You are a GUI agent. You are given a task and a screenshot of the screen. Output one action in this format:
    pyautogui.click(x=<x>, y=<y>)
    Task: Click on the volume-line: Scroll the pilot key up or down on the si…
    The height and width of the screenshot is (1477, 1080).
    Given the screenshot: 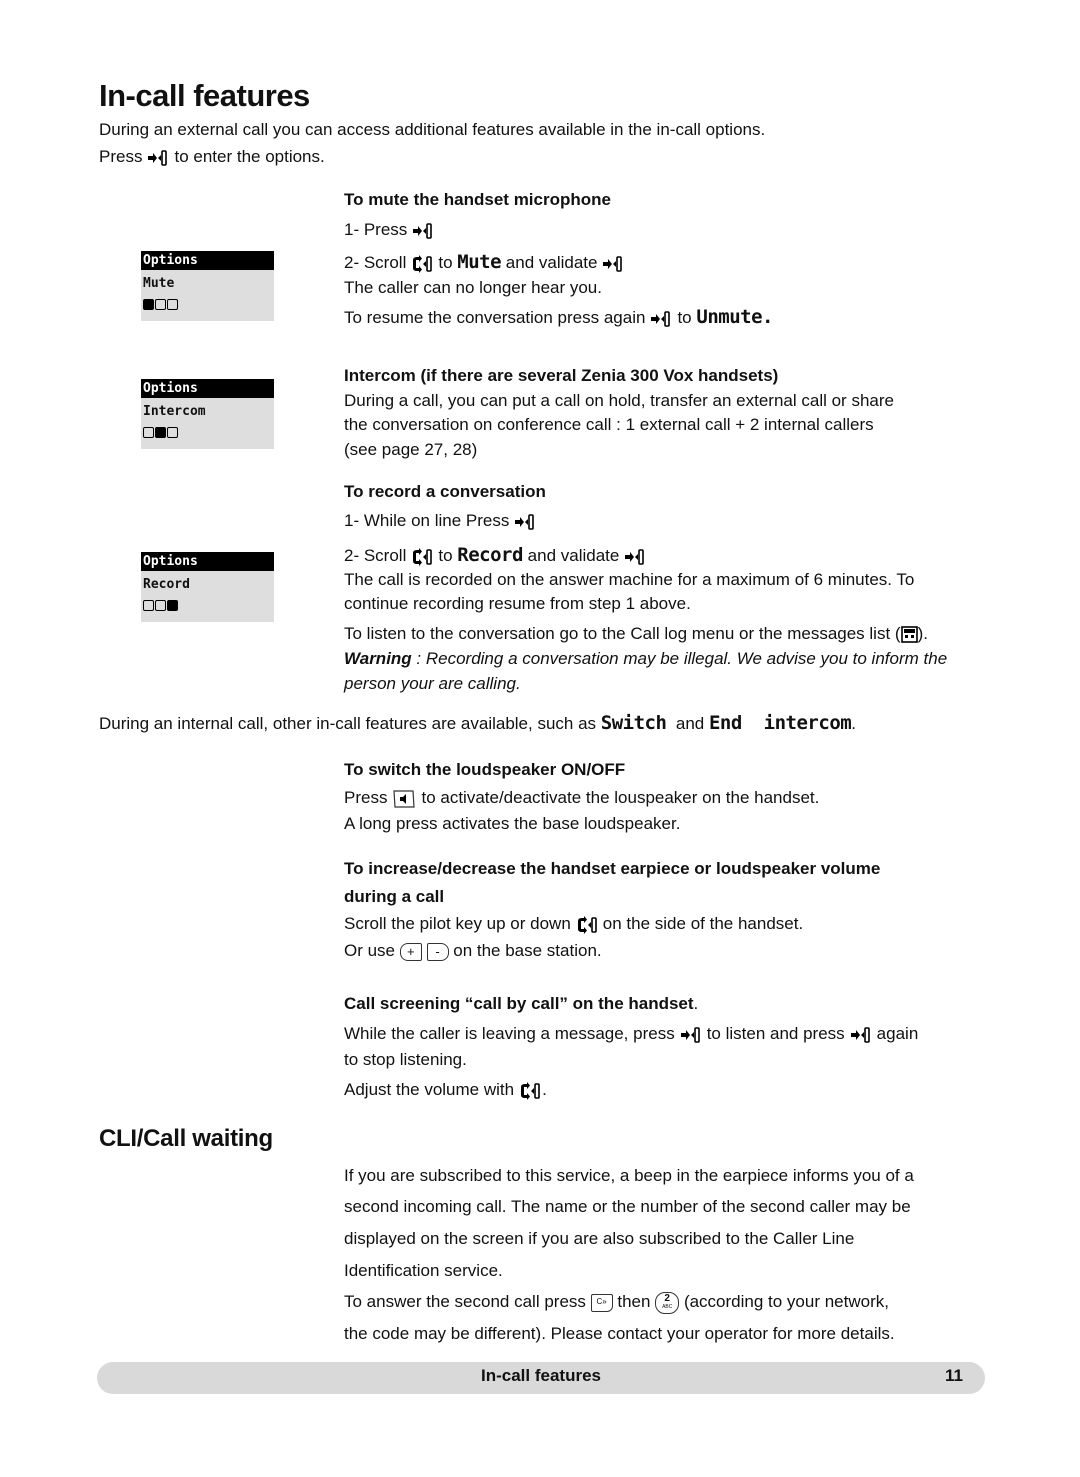 What is the action you would take?
    pyautogui.click(x=573, y=923)
    